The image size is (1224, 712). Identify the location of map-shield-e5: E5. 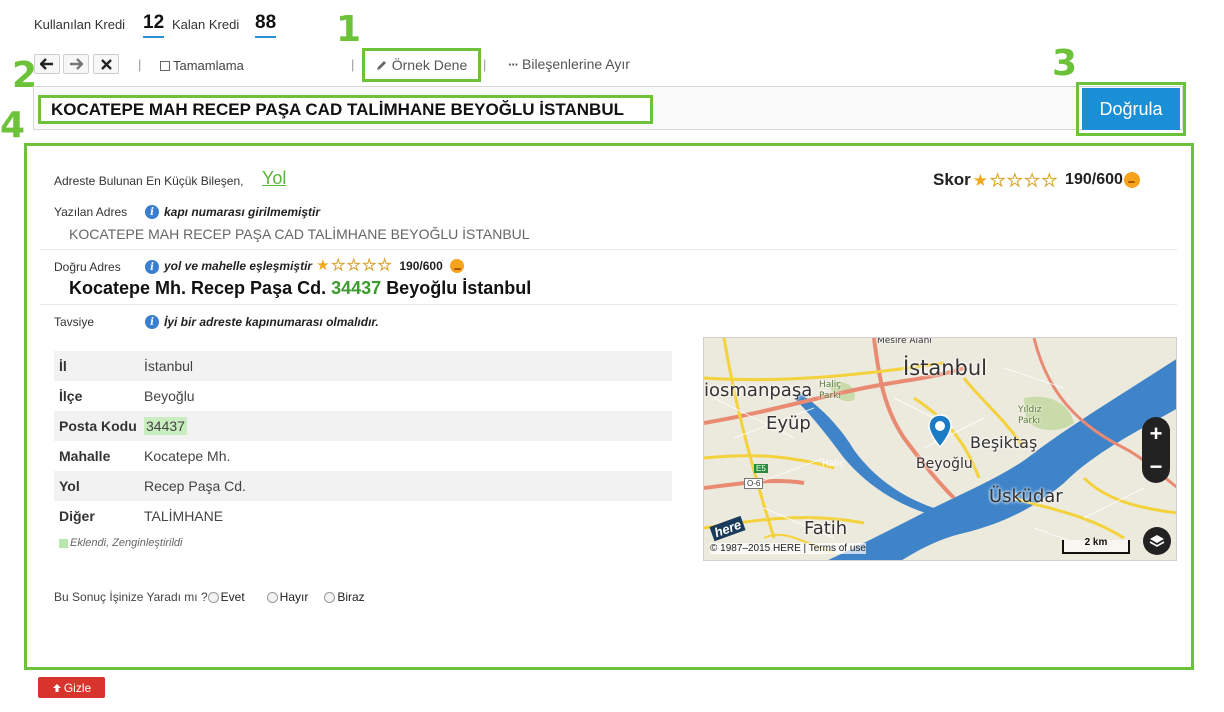
(761, 468).